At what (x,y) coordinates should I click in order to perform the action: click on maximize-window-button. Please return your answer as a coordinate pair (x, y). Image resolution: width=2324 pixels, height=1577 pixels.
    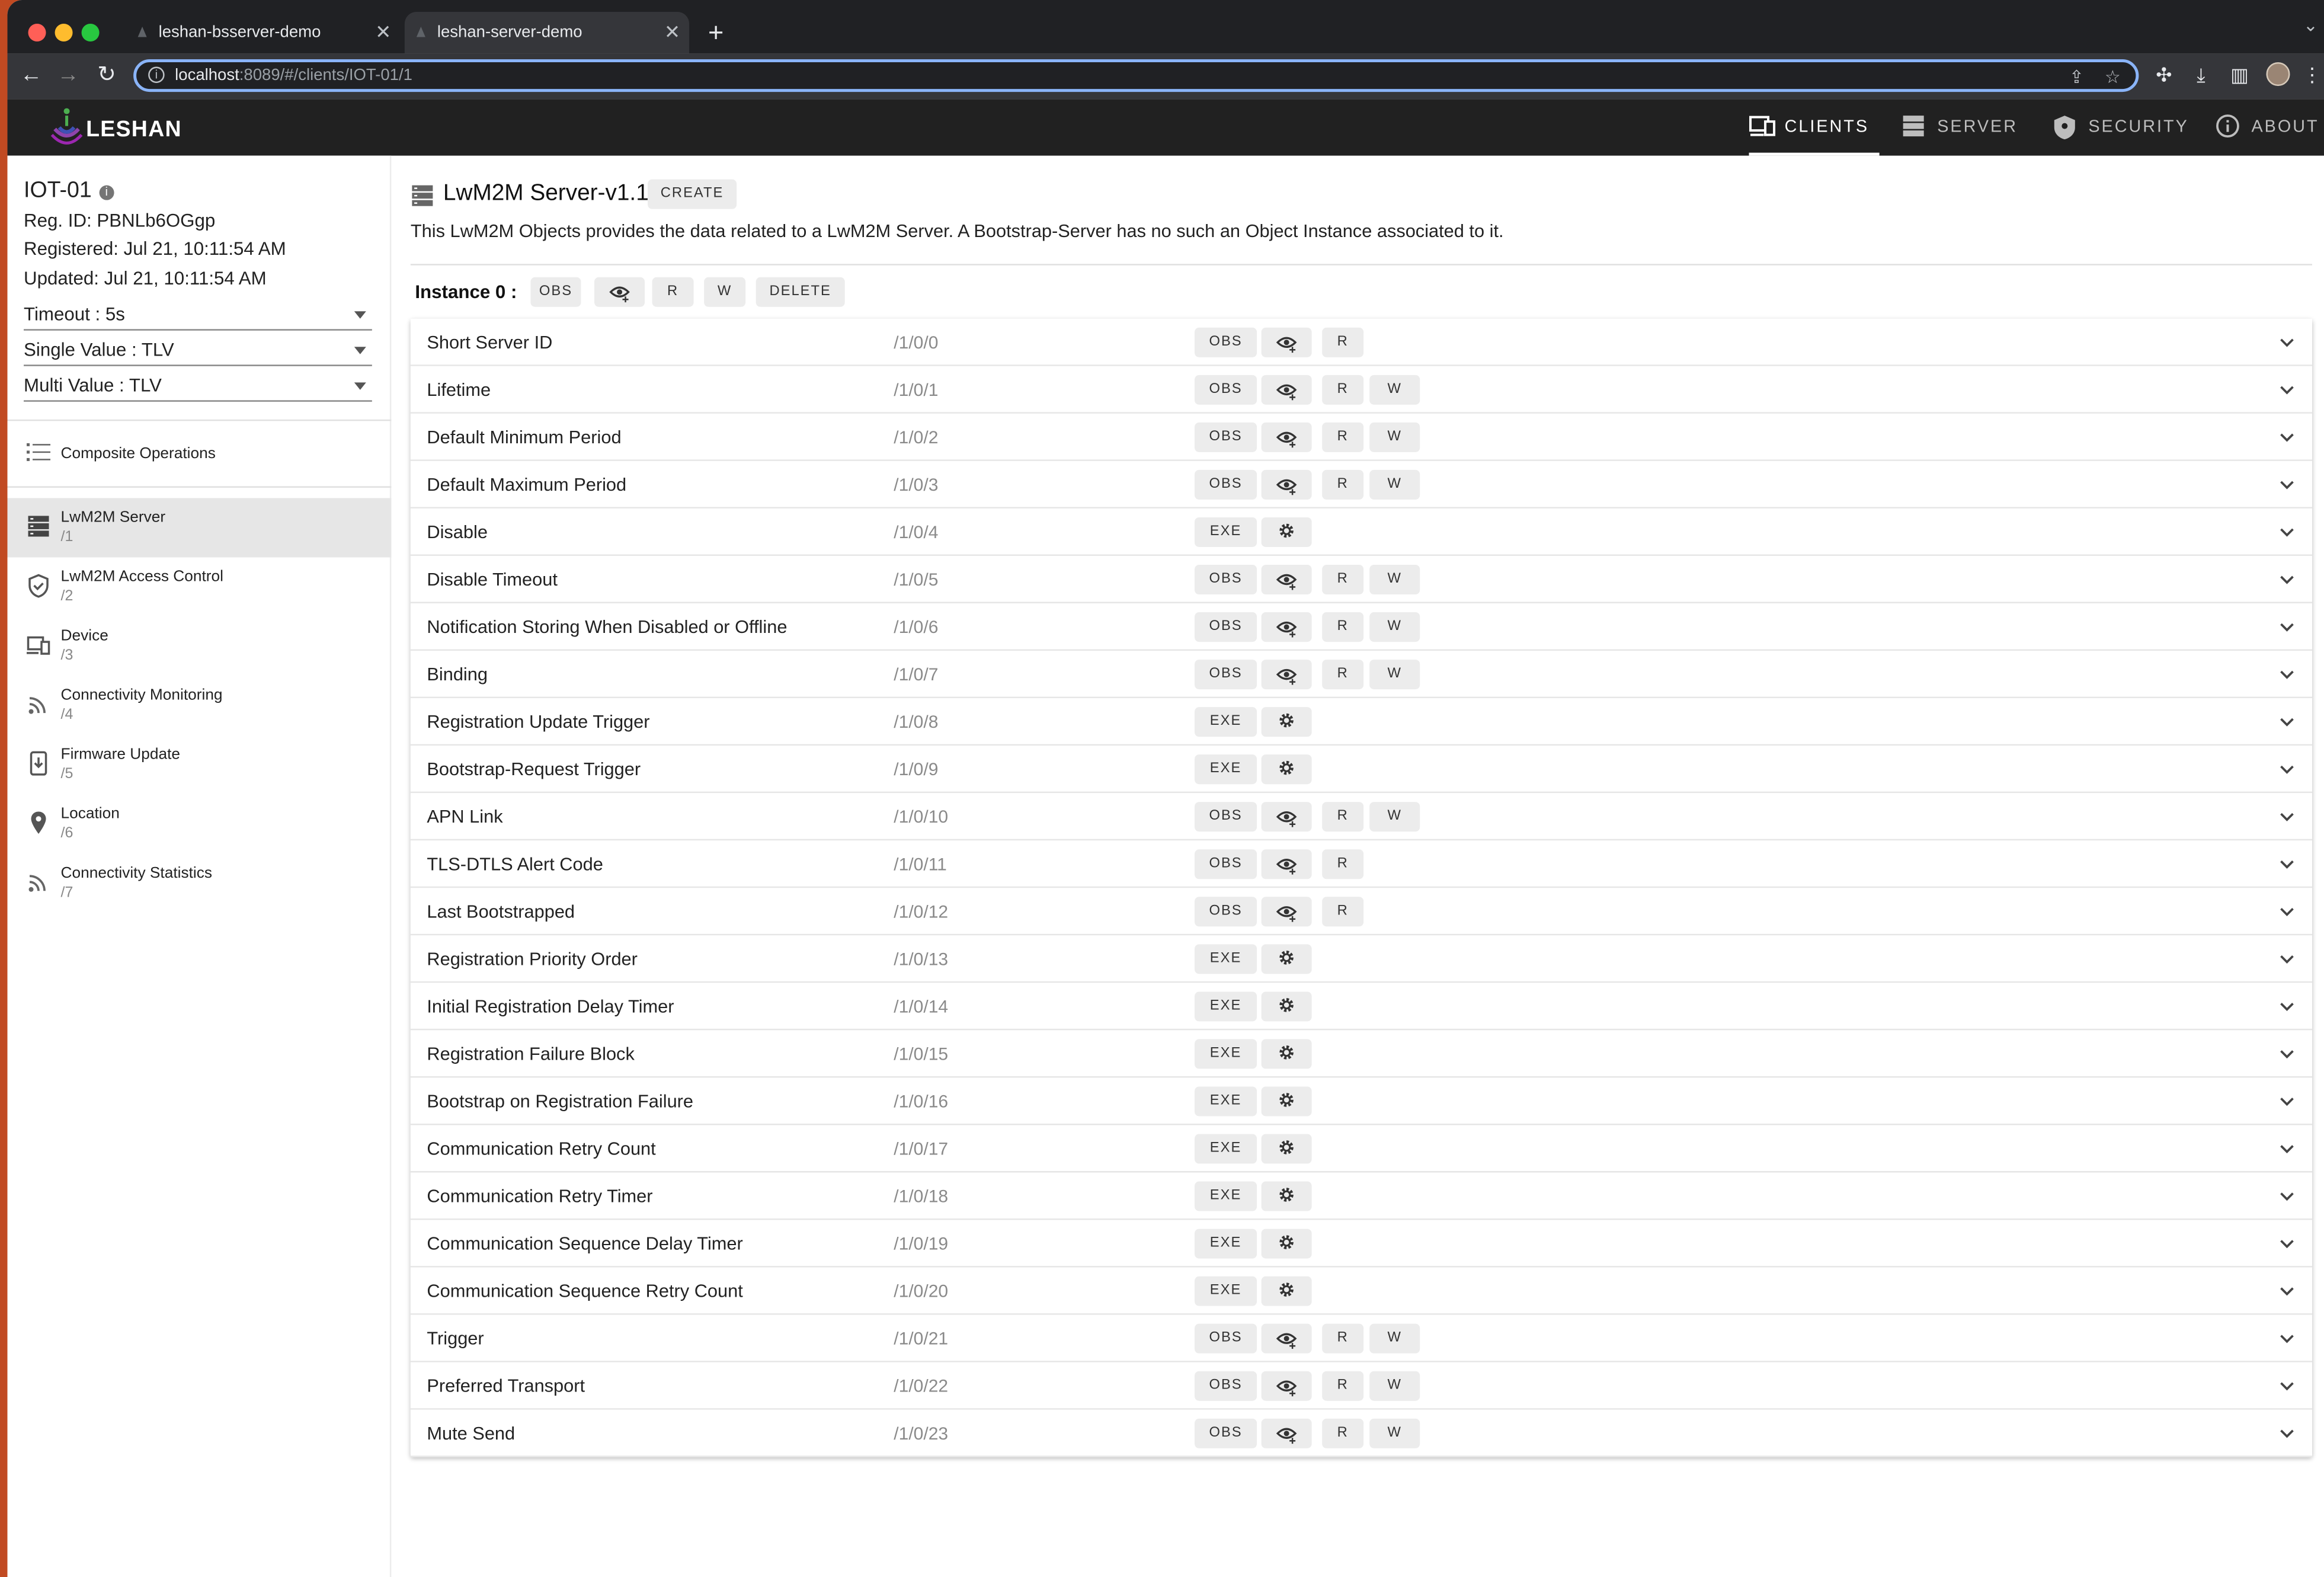
    Looking at the image, I should click on (90, 33).